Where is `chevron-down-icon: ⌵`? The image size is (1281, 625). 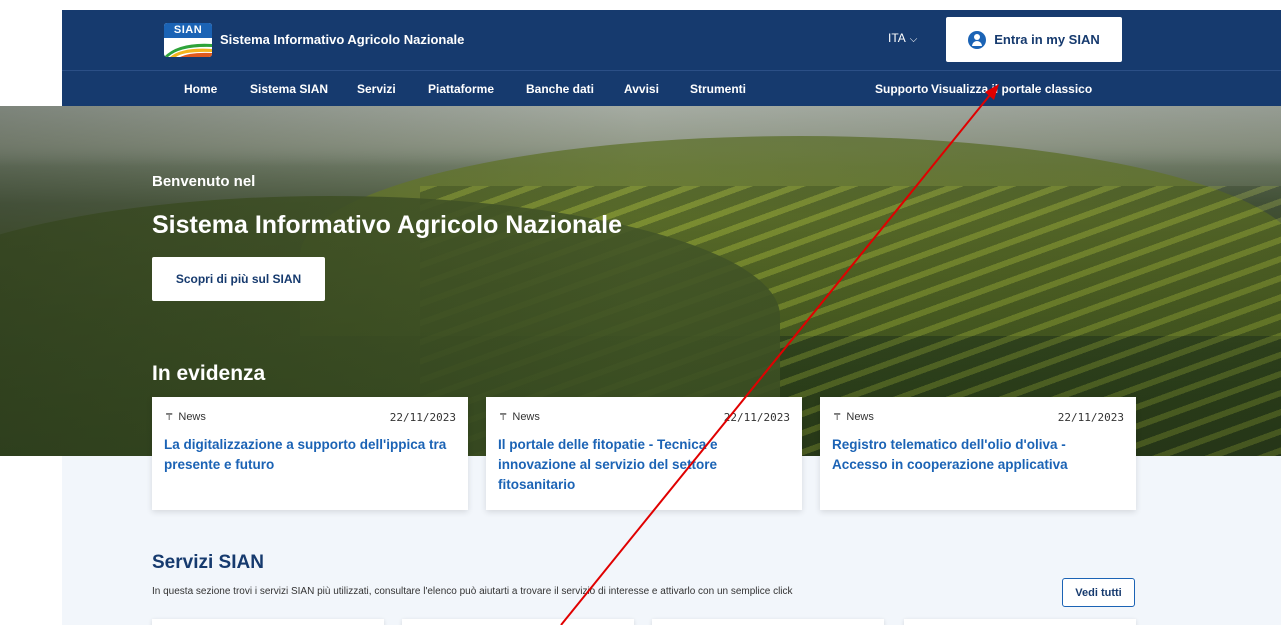
chevron-down-icon: ⌵ is located at coordinates (913, 39).